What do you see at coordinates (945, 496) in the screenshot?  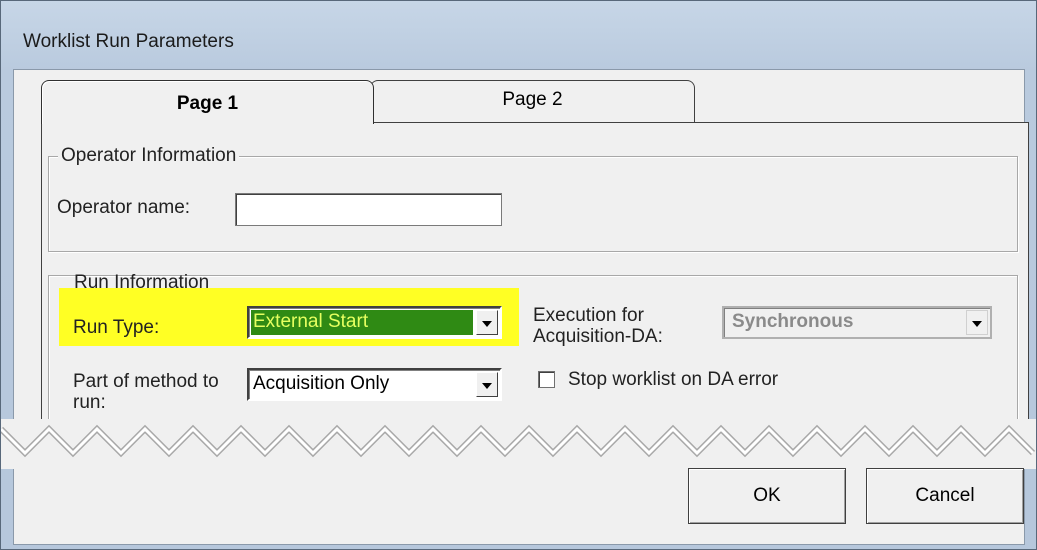 I see `cancel-button: Cancel` at bounding box center [945, 496].